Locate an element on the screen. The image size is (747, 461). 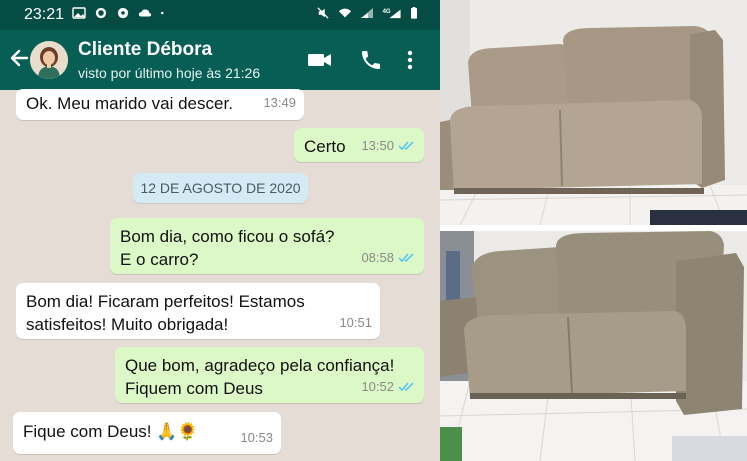
status-left-icons is located at coordinates (120, 13).